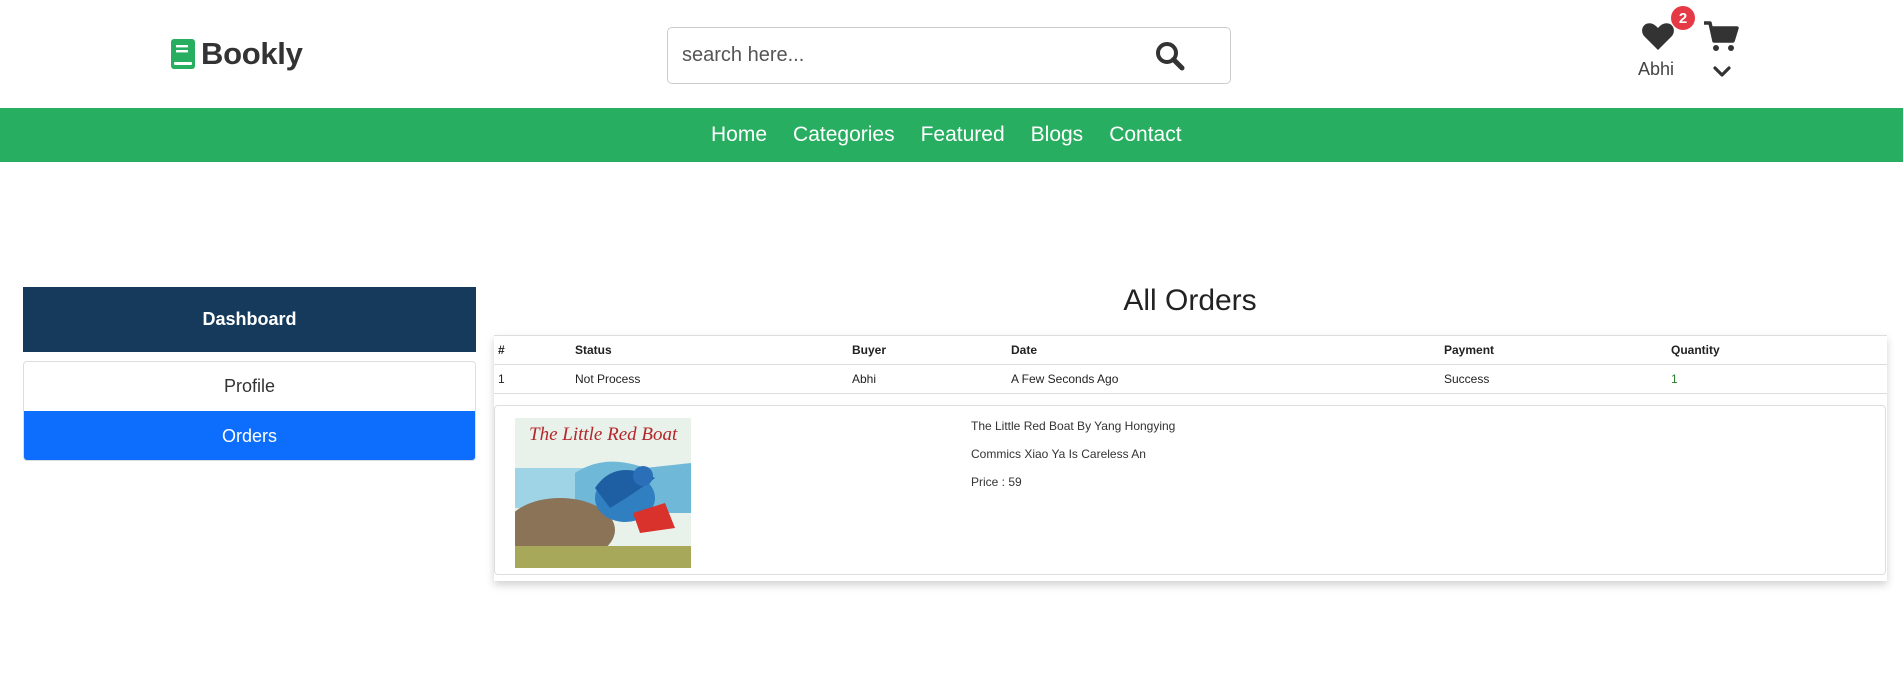 This screenshot has width=1903, height=687. I want to click on nav-home: Home, so click(739, 135).